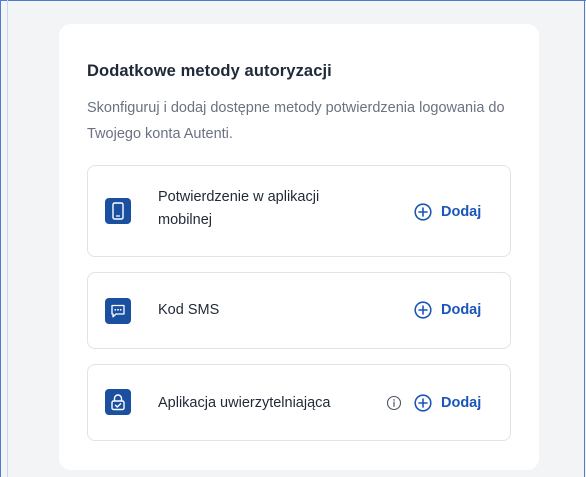 Image resolution: width=586 pixels, height=477 pixels. What do you see at coordinates (244, 403) in the screenshot?
I see `method-label: Aplikacja uwierzytelniająca` at bounding box center [244, 403].